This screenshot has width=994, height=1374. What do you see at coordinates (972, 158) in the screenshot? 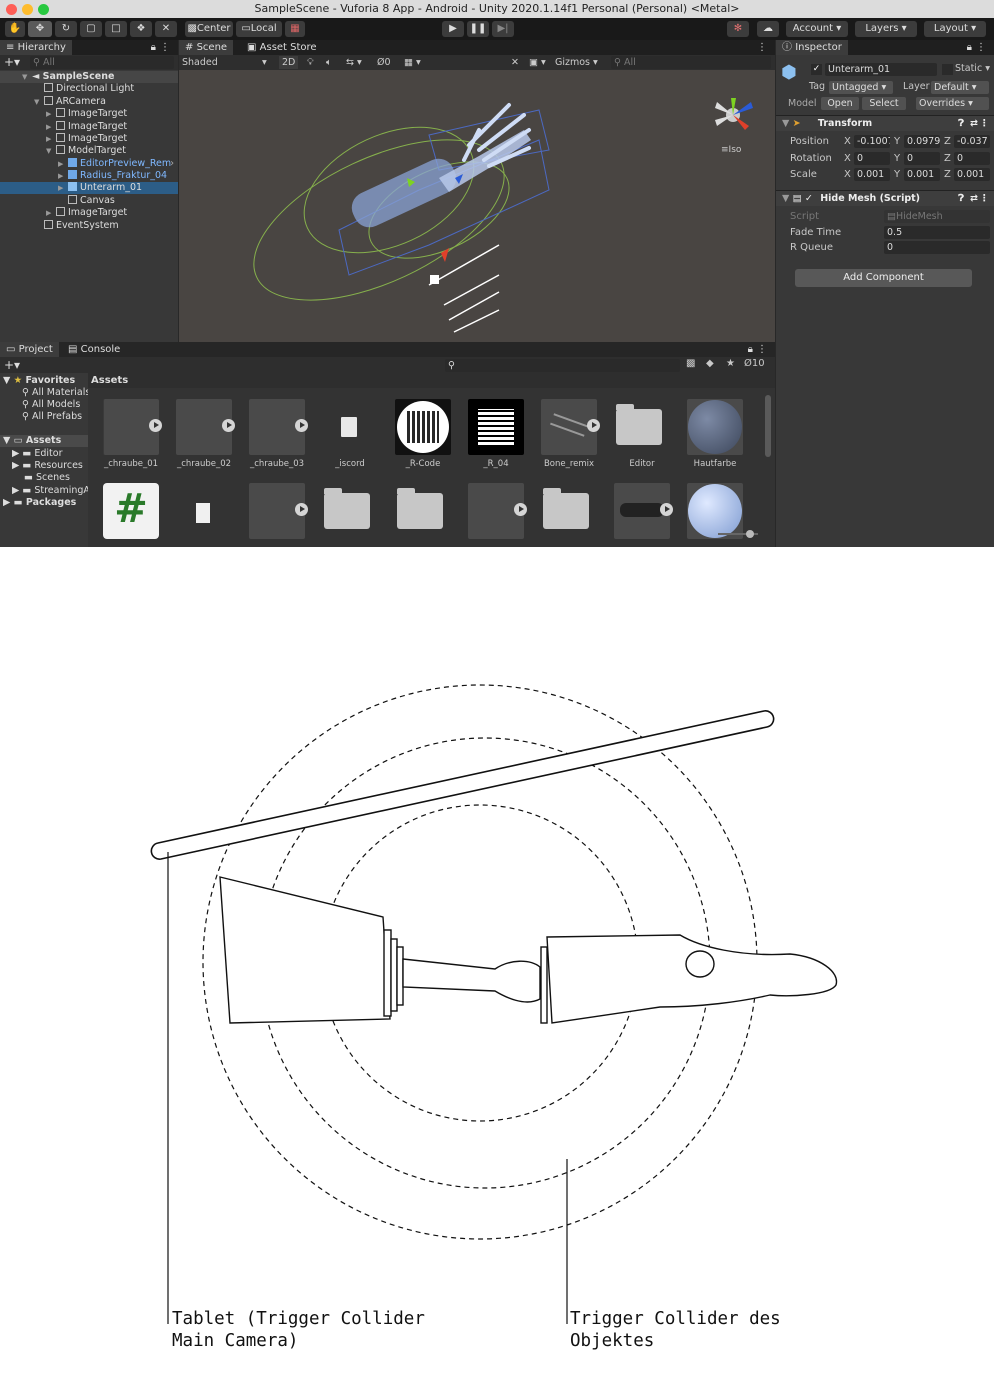
I see `rotation-z-field: 0` at bounding box center [972, 158].